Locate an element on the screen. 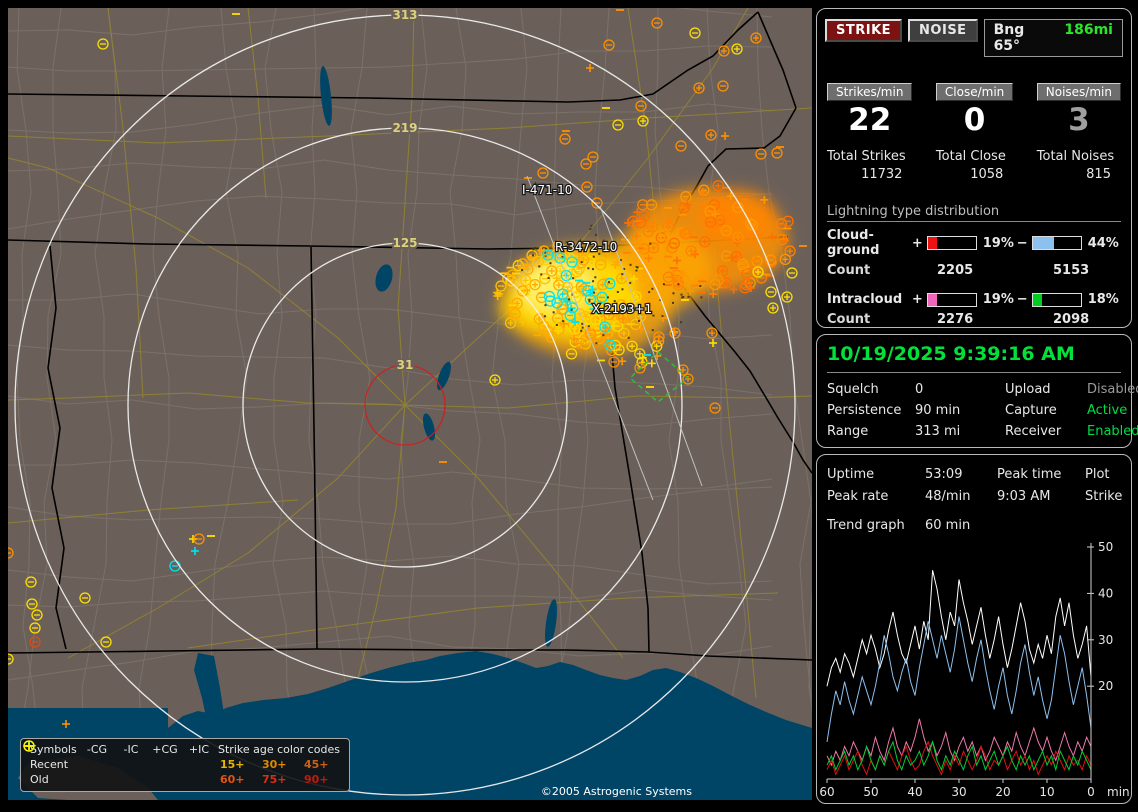  bearing-distance: 186mi is located at coordinates (1088, 30).